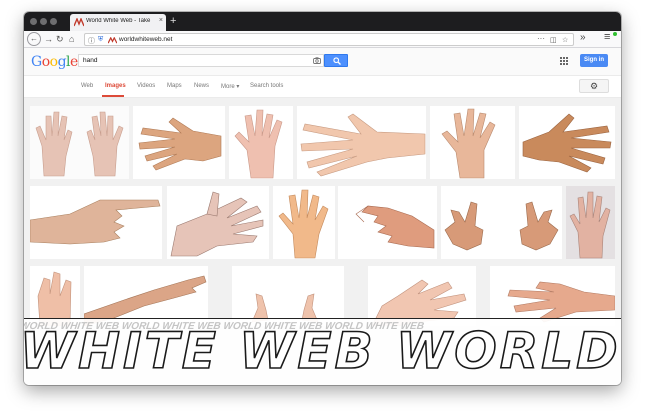 The width and height of the screenshot is (645, 420). I want to click on watermark-text: WHITE WEB WORLD, so click(322, 351).